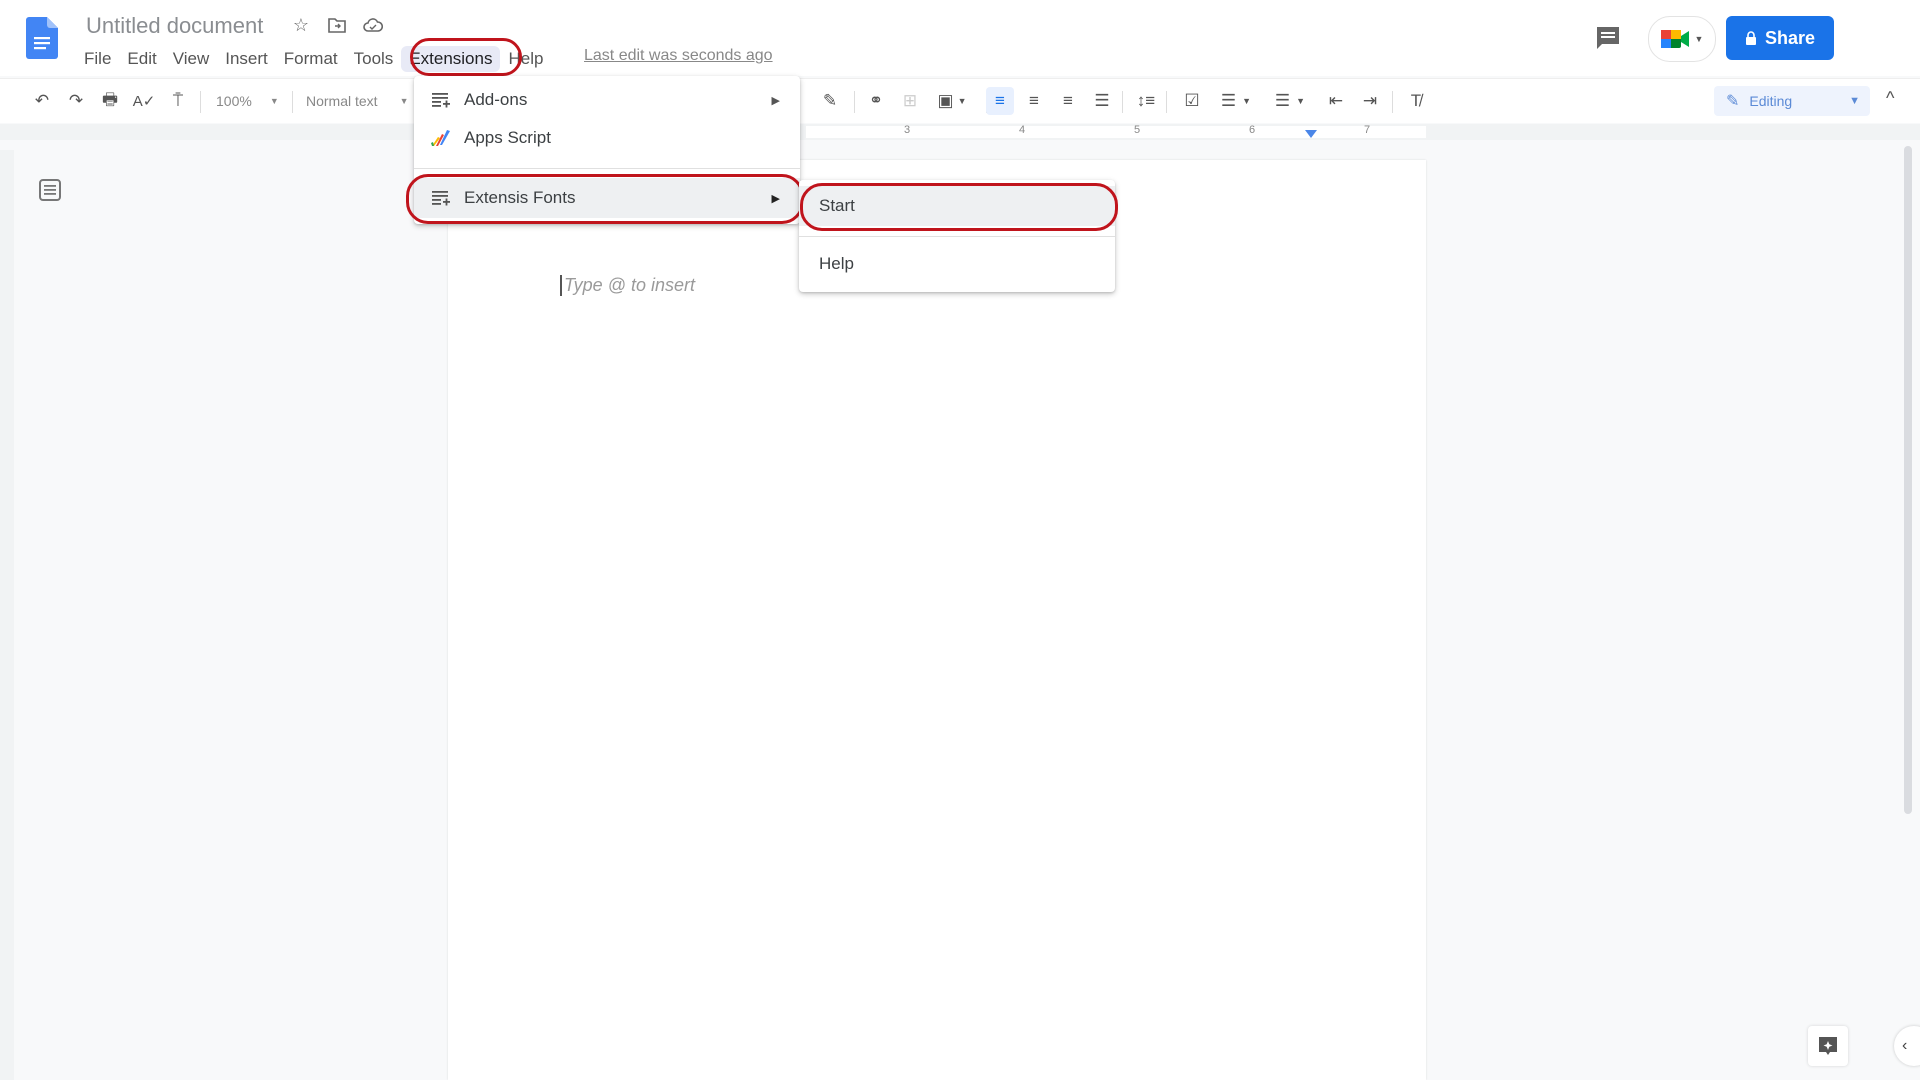 Image resolution: width=1920 pixels, height=1080 pixels. I want to click on share-button: Share, so click(1780, 38).